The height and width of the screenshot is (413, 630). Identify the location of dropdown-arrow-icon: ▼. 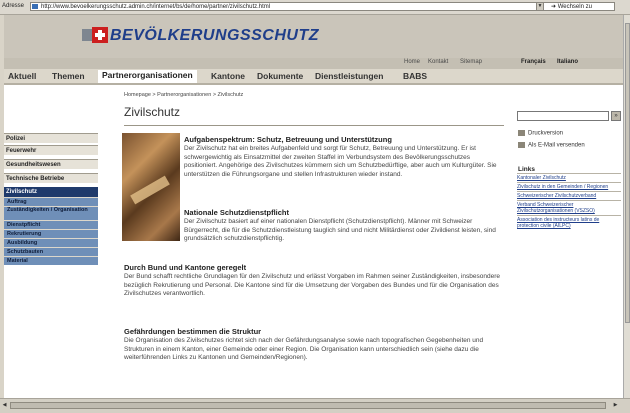
(540, 6).